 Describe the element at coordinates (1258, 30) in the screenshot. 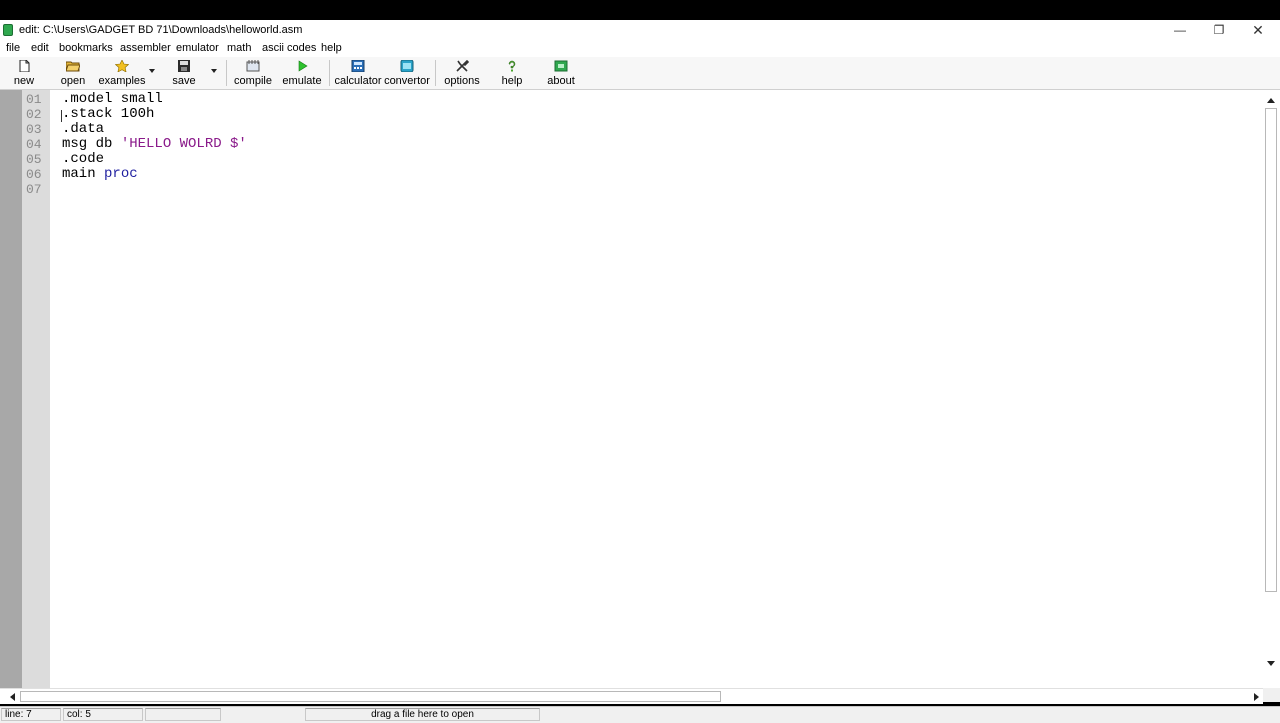

I see `close-button: ✕` at that location.